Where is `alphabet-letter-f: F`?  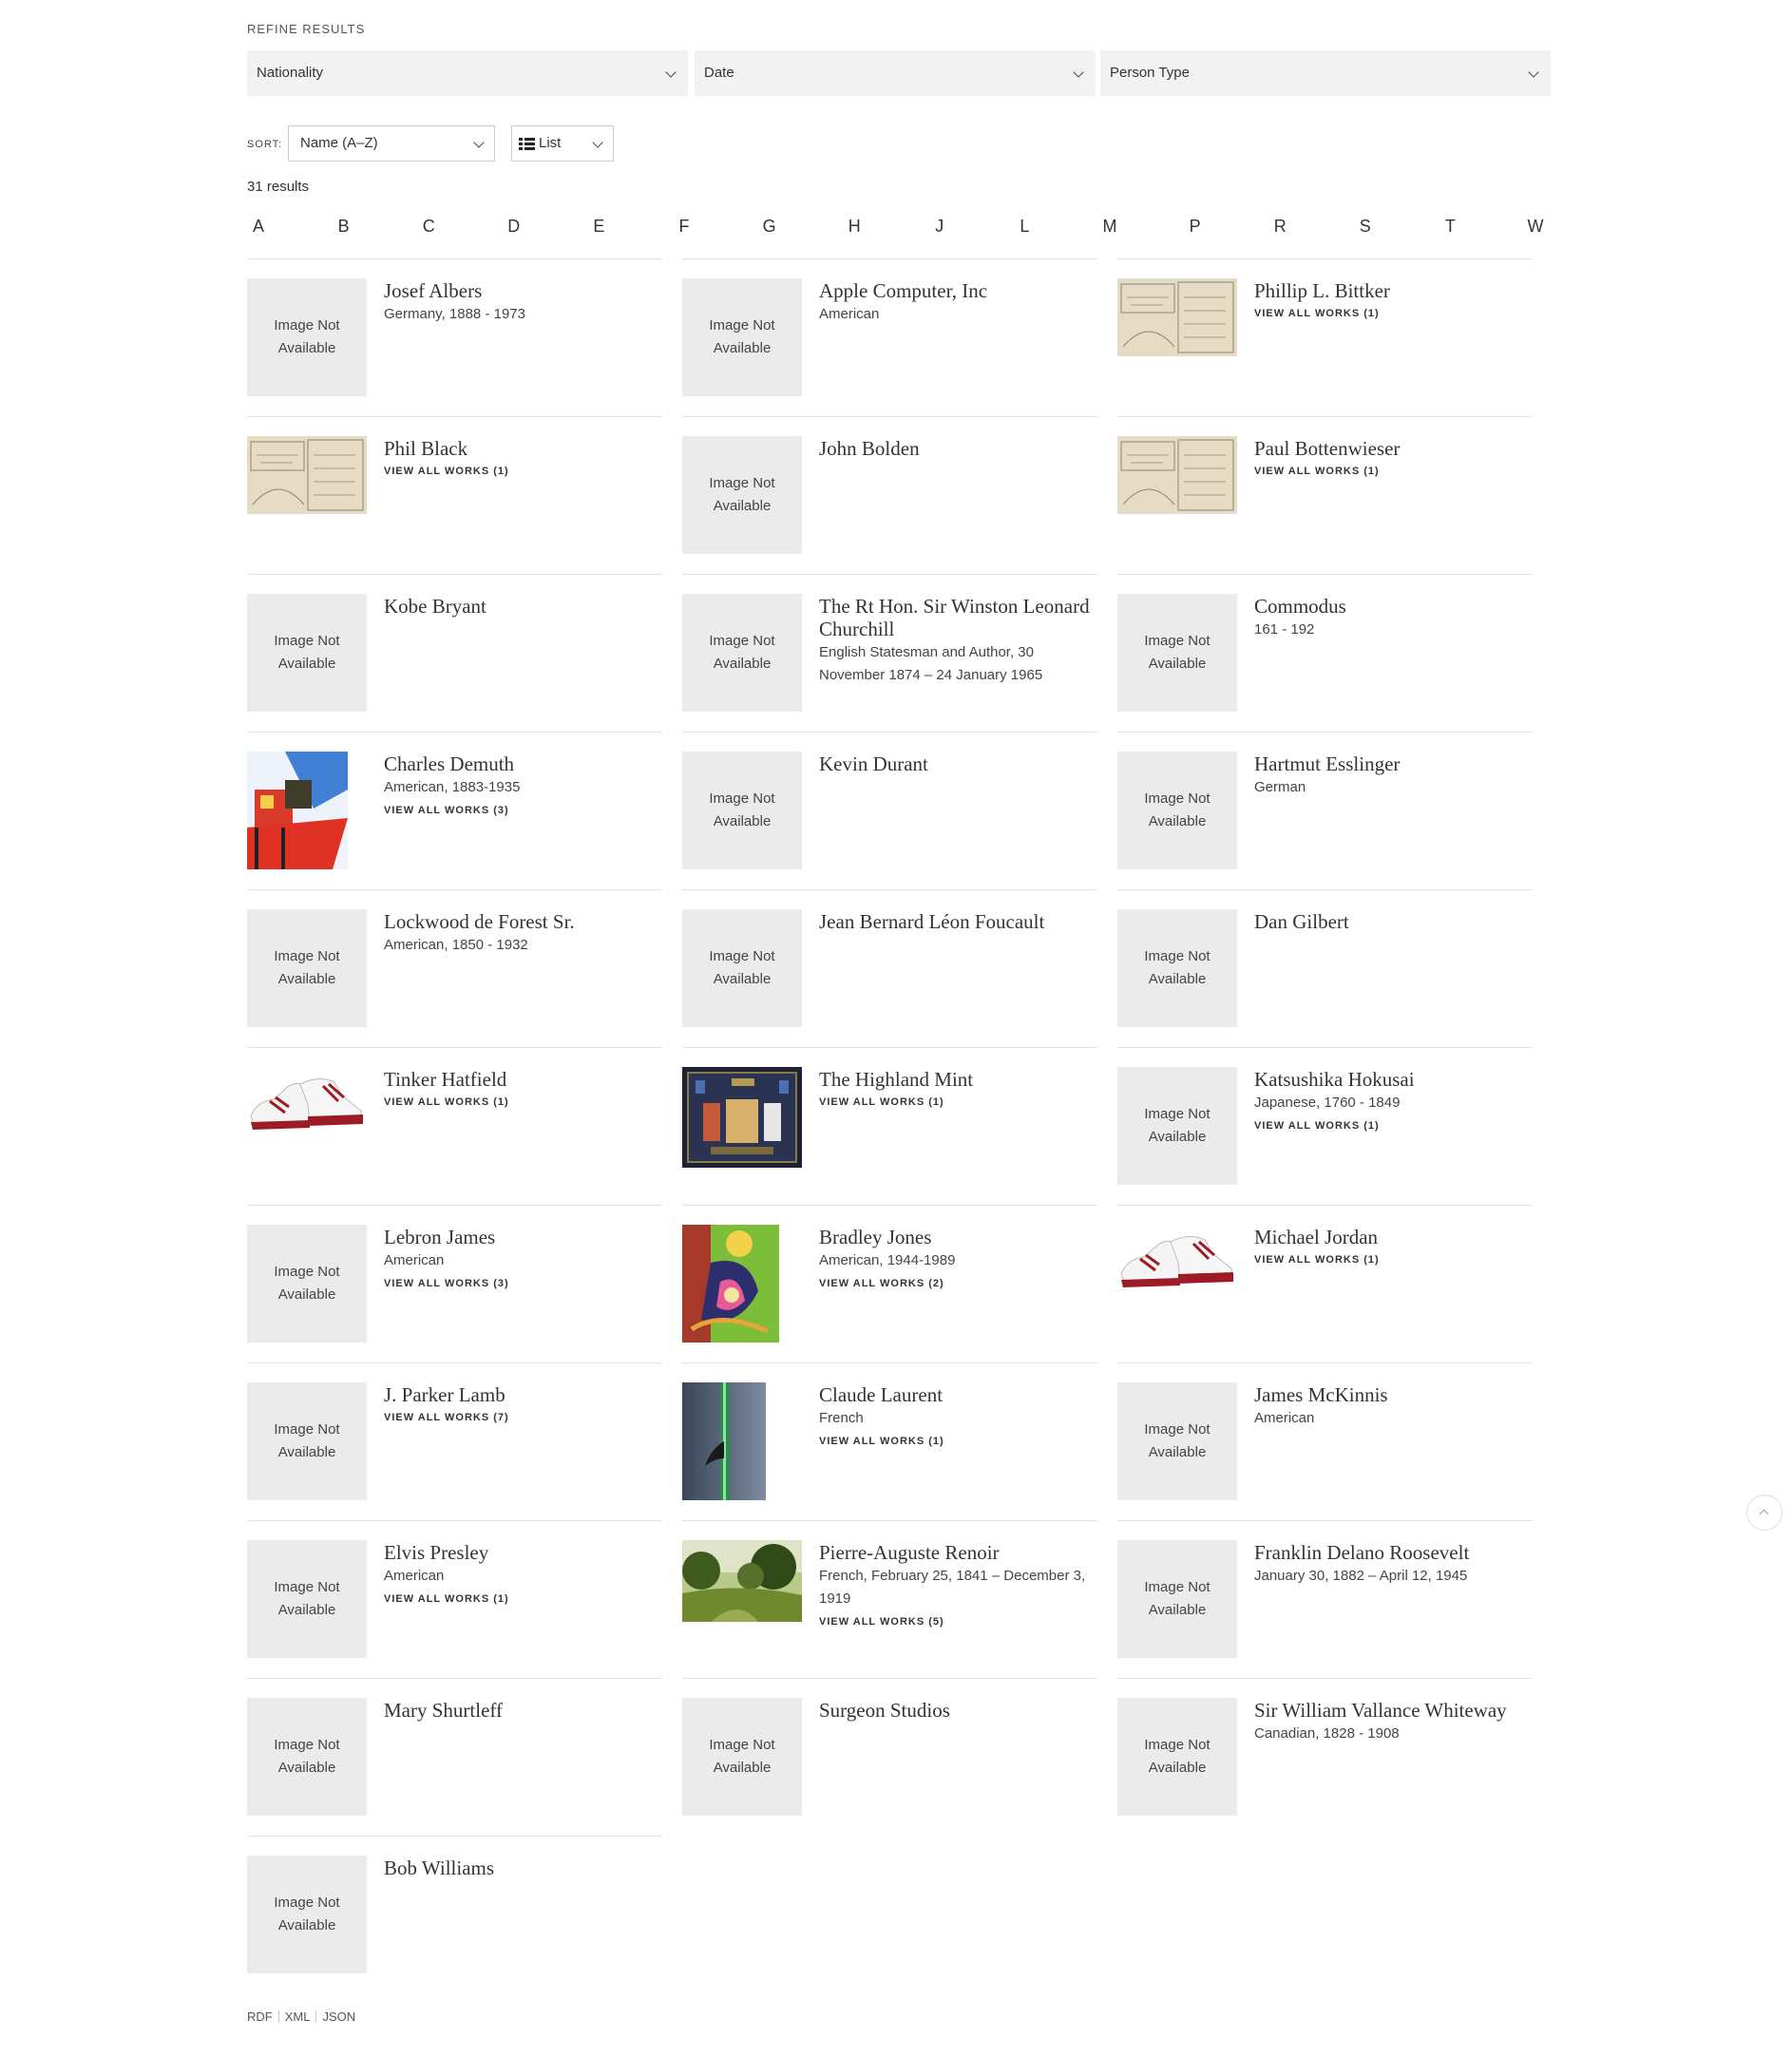
alphabet-letter-f: F is located at coordinates (684, 227).